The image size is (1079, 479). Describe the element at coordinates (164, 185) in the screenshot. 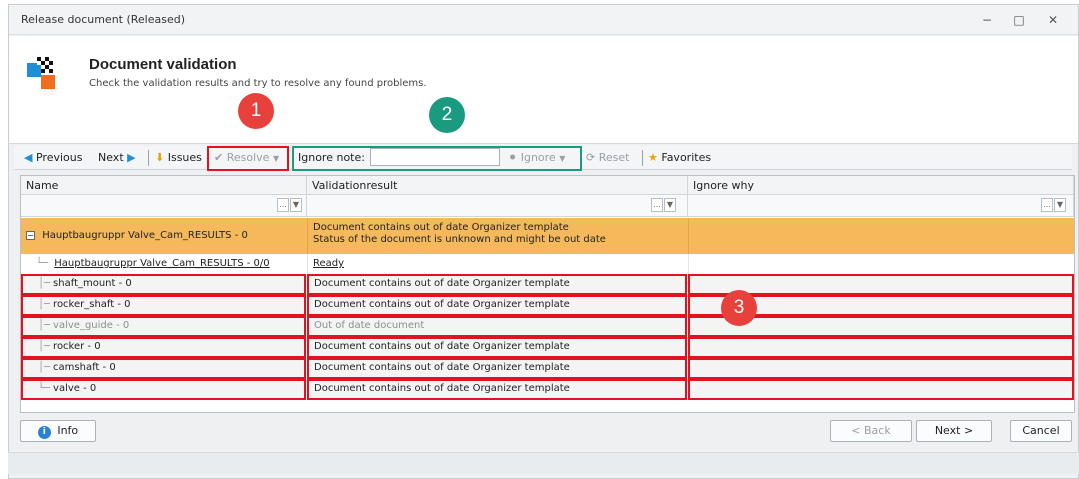

I see `column-header-name: Name` at that location.